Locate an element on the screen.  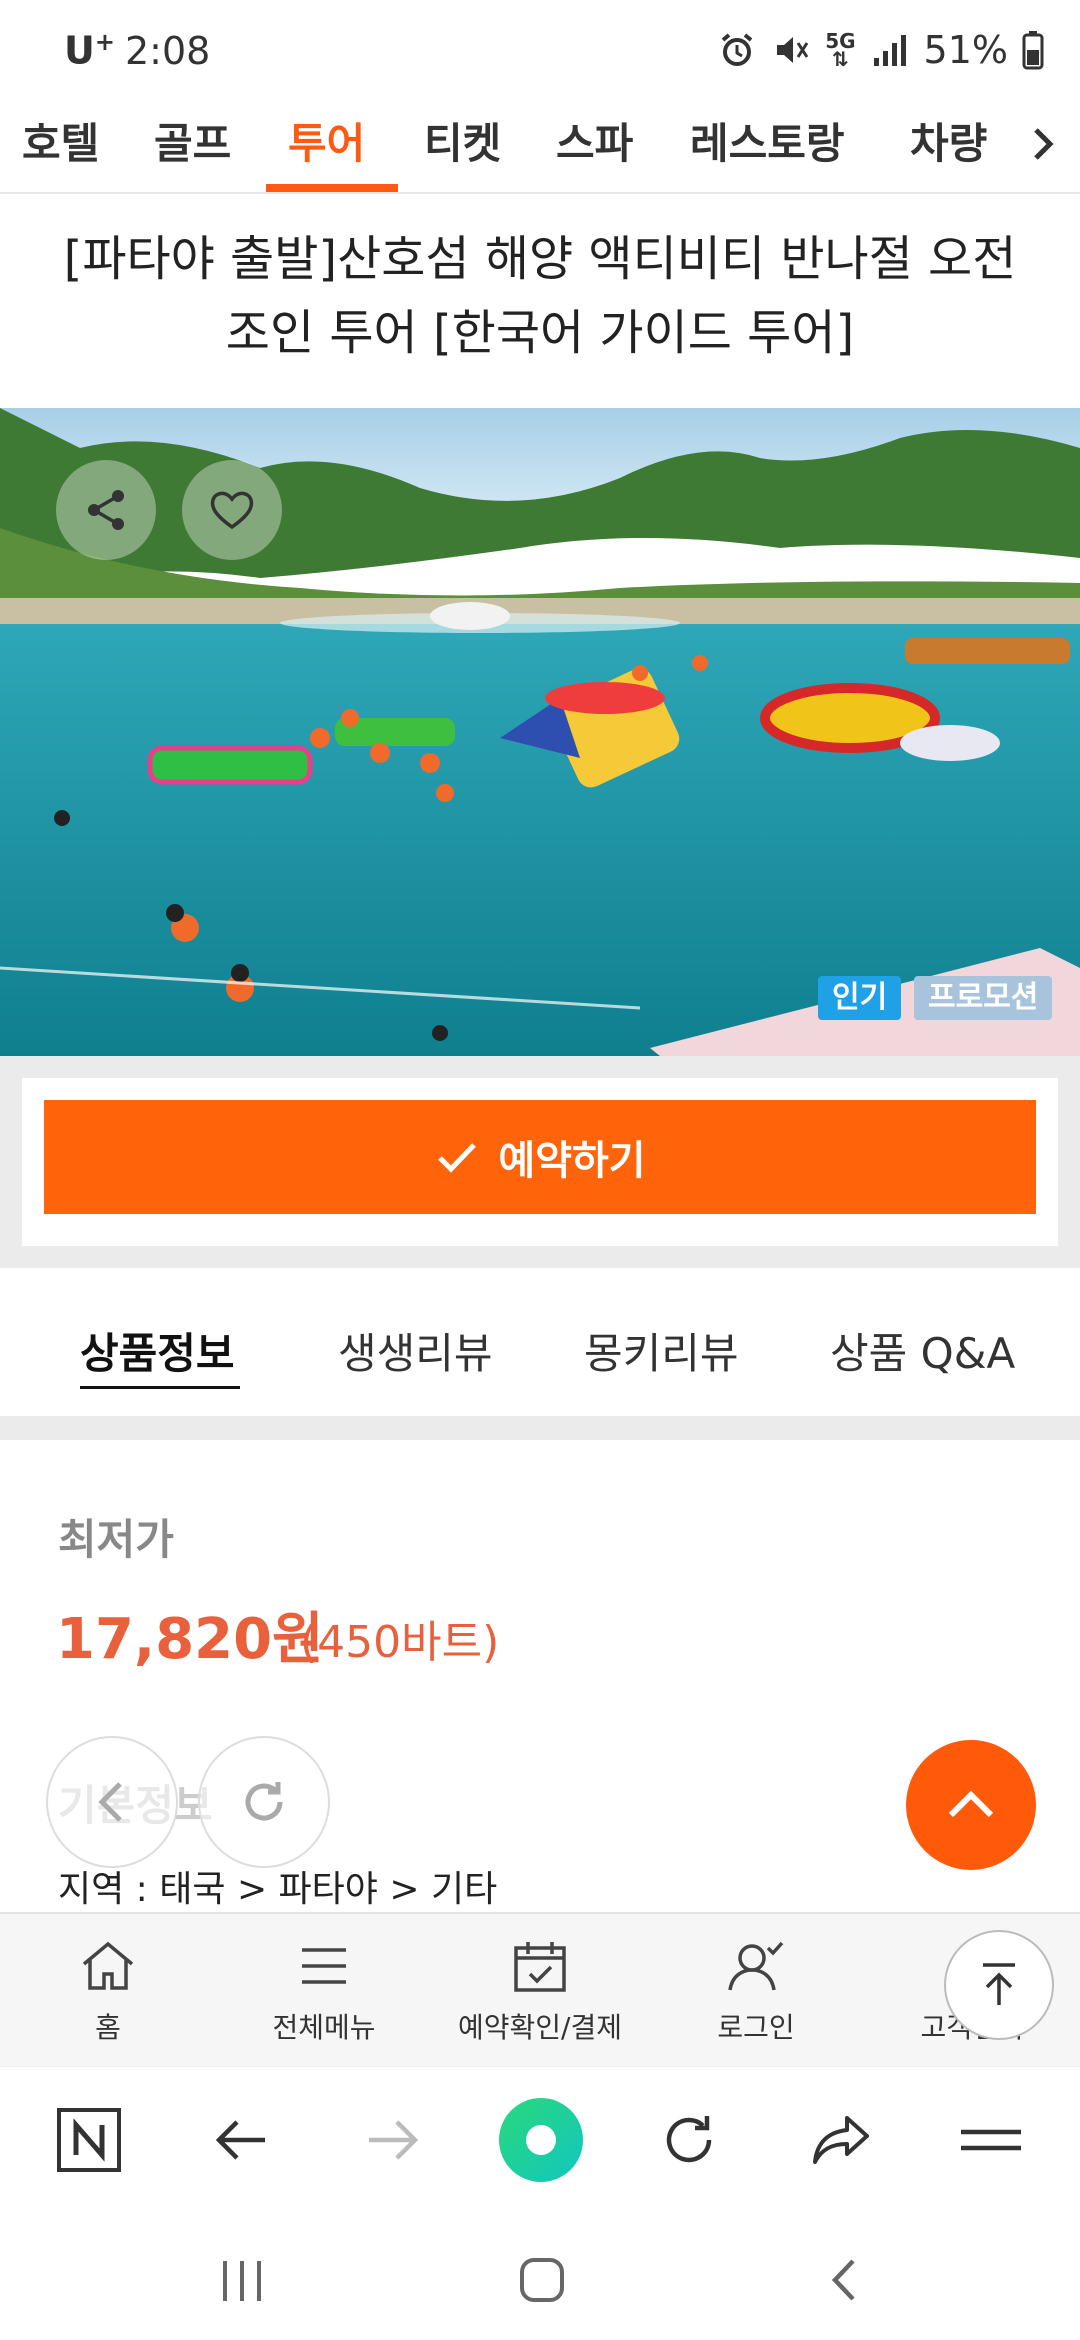
badge-popular: 인기 is located at coordinates (860, 998).